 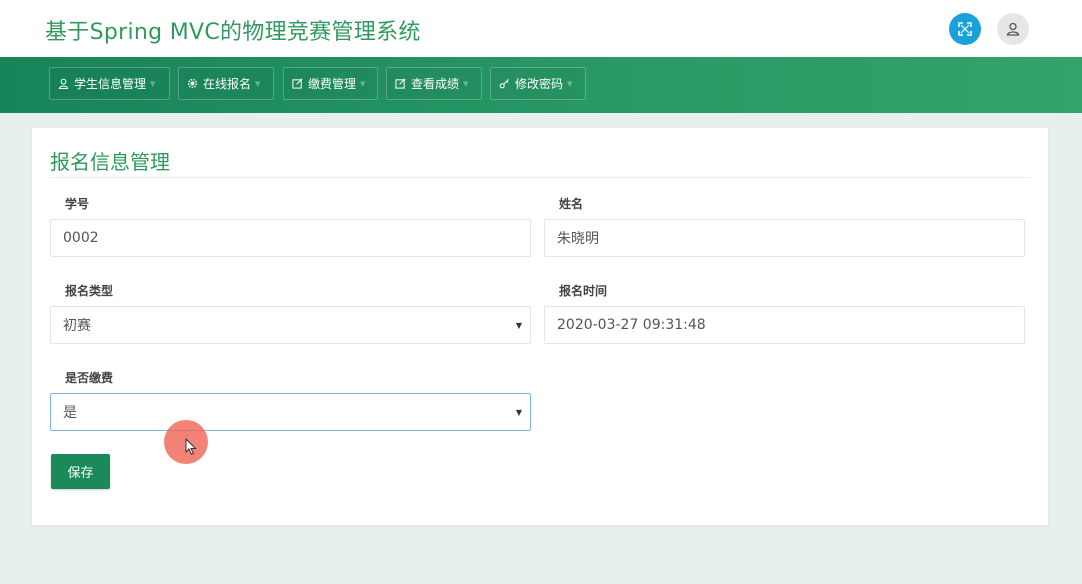 I want to click on nav-student-info: 学生信息管理 ▼, so click(x=109, y=83).